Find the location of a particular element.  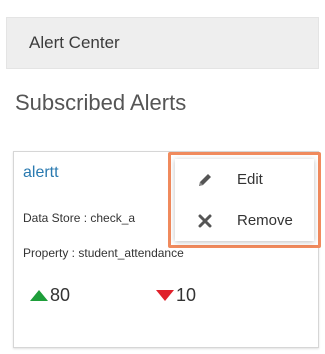

up-metric: 80 is located at coordinates (50, 295).